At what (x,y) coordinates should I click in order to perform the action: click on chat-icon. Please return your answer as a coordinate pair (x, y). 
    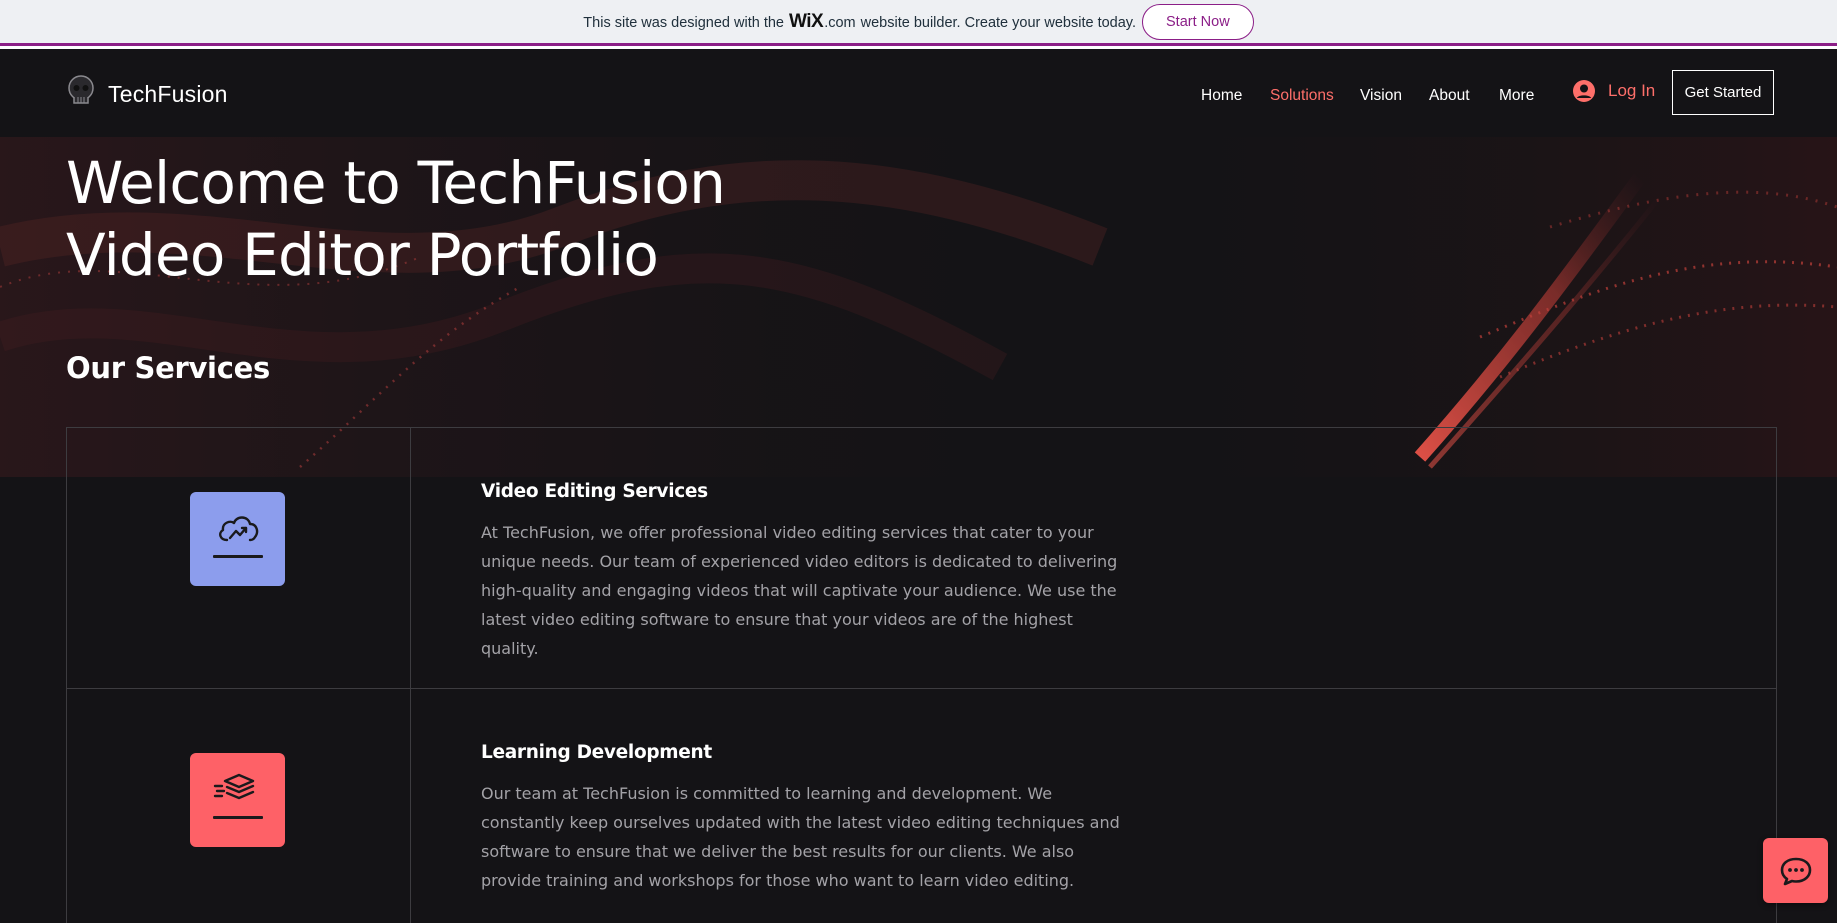
    Looking at the image, I should click on (1795, 871).